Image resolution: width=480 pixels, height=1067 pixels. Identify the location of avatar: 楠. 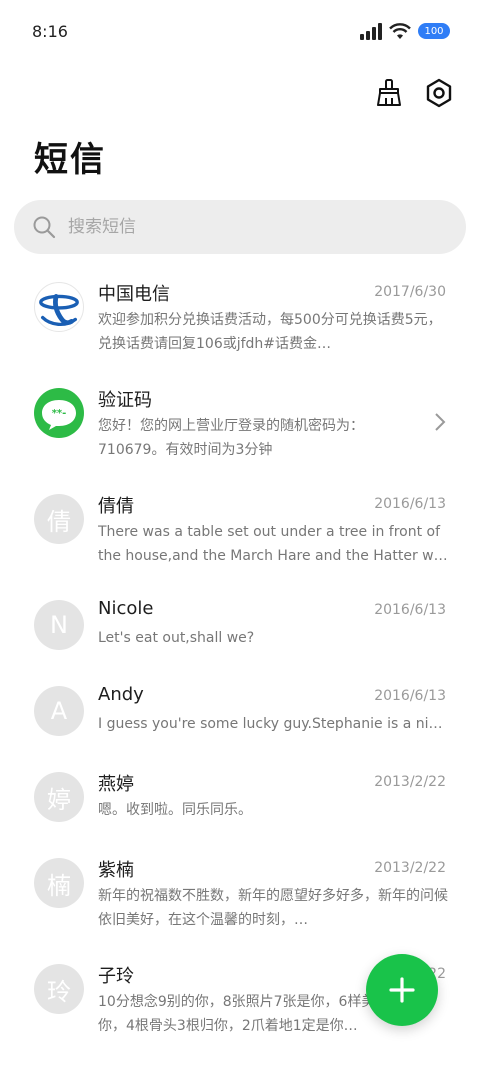
(59, 883).